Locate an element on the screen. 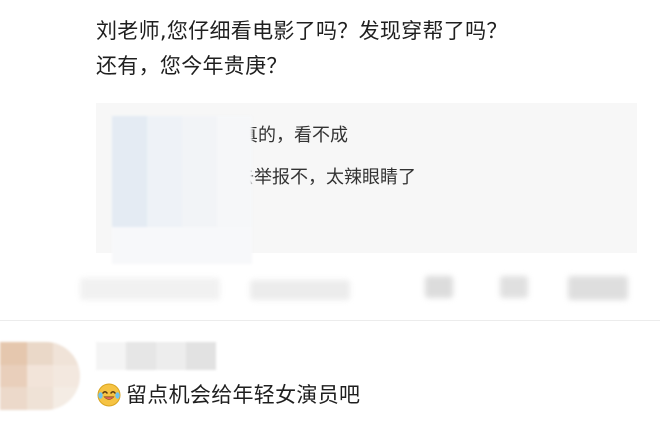  reply-button-redacted is located at coordinates (300, 290).